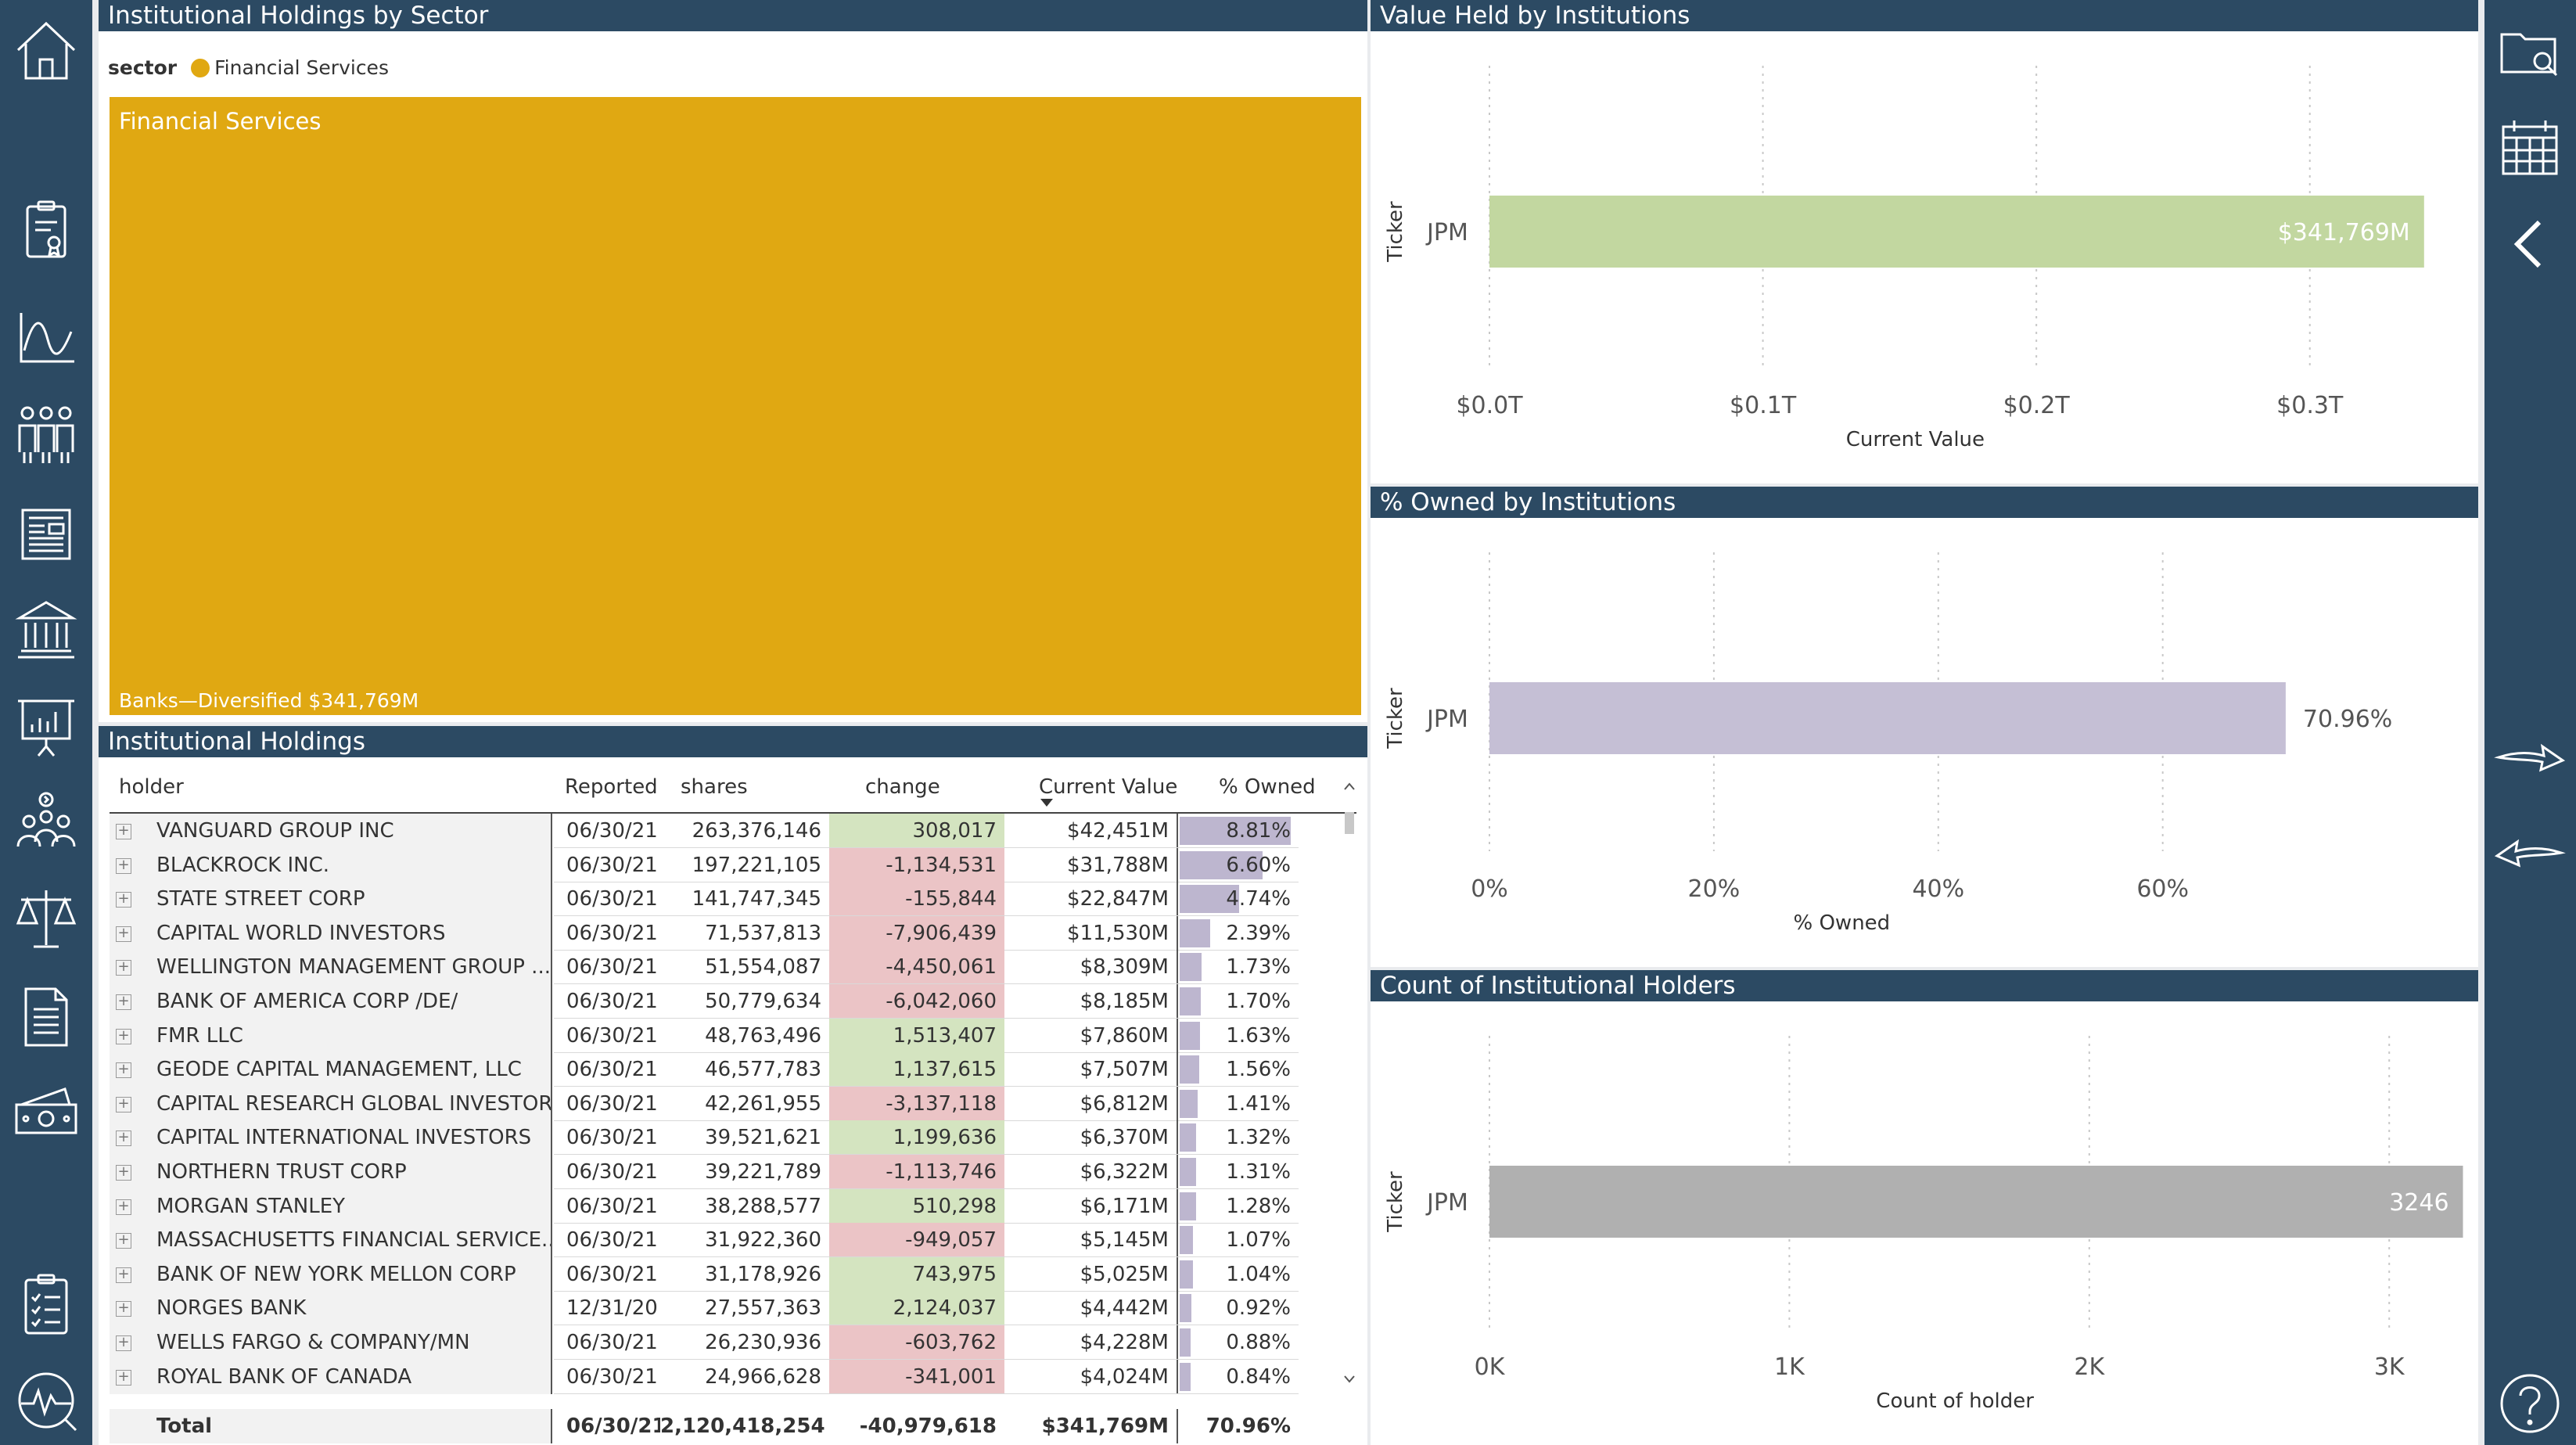  I want to click on owned-bar-chart: 0% 20% 40% 60% Ticker JPM 70.96% % Owned, so click(1888, 744).